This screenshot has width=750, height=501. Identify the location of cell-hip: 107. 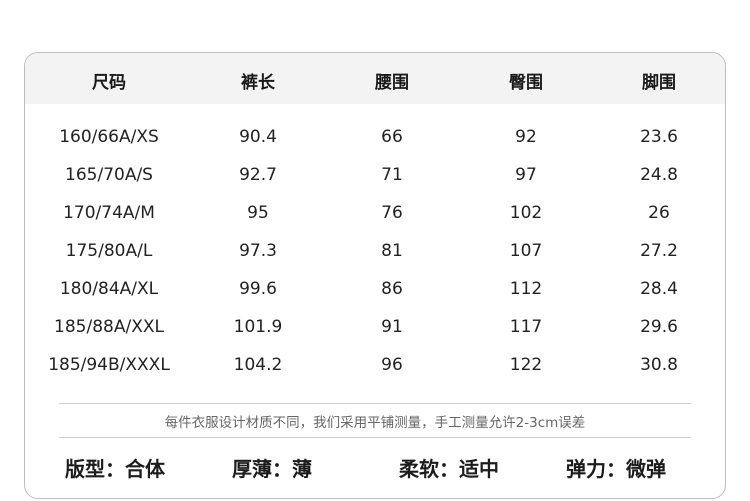
(526, 251).